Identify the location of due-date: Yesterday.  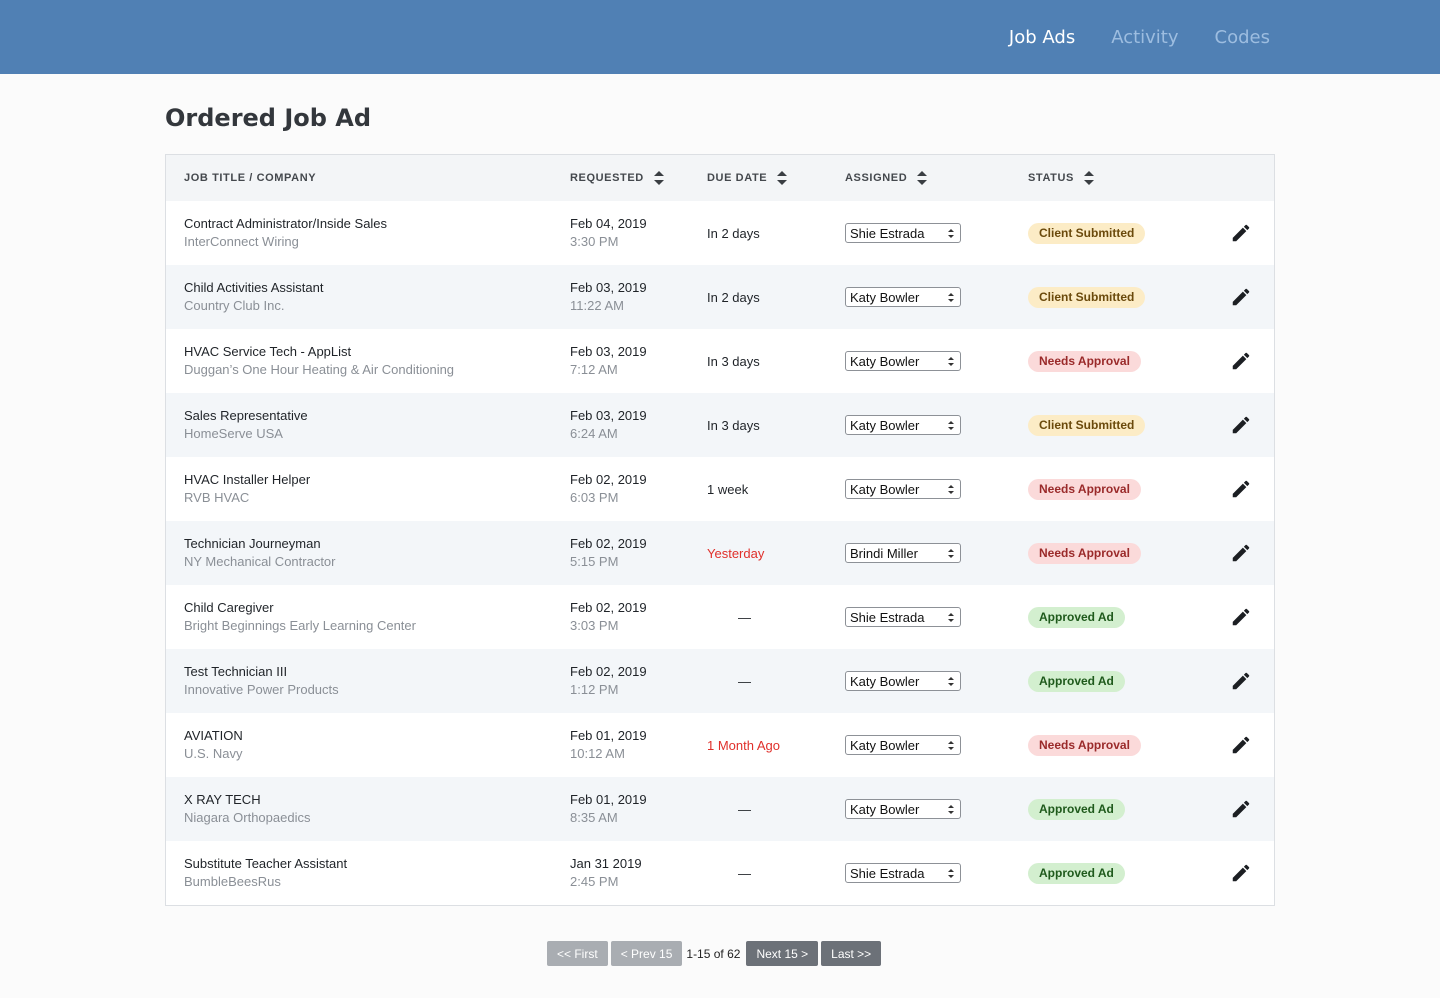
(736, 553).